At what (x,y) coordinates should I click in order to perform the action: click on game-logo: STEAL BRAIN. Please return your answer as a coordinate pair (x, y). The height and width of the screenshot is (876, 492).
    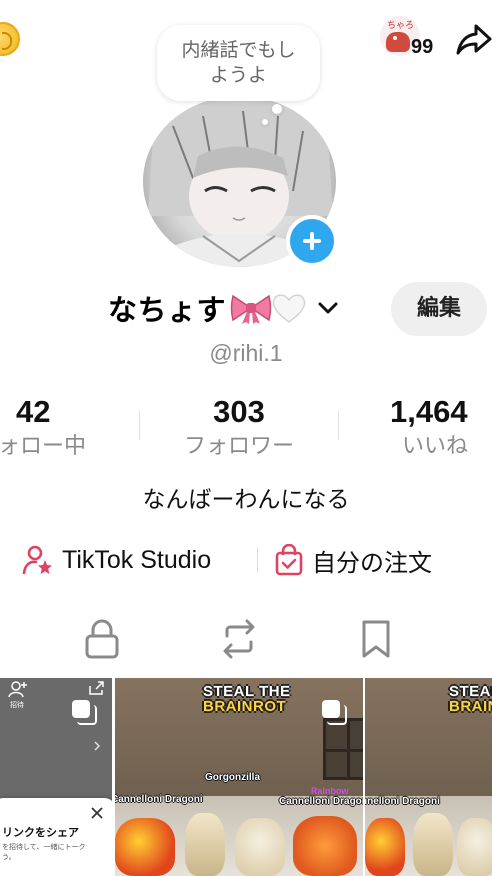
    Looking at the image, I should click on (470, 699).